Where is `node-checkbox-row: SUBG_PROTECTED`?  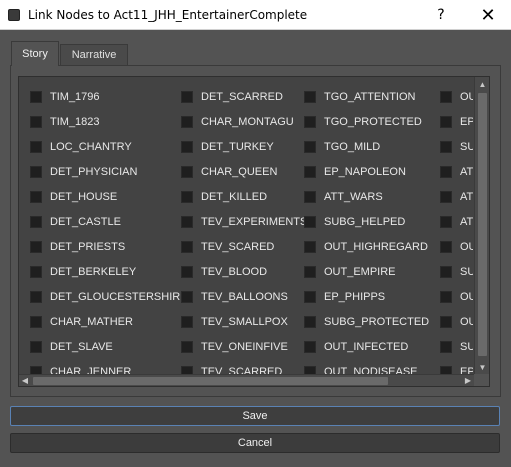
node-checkbox-row: SUBG_PROTECTED is located at coordinates (366, 322).